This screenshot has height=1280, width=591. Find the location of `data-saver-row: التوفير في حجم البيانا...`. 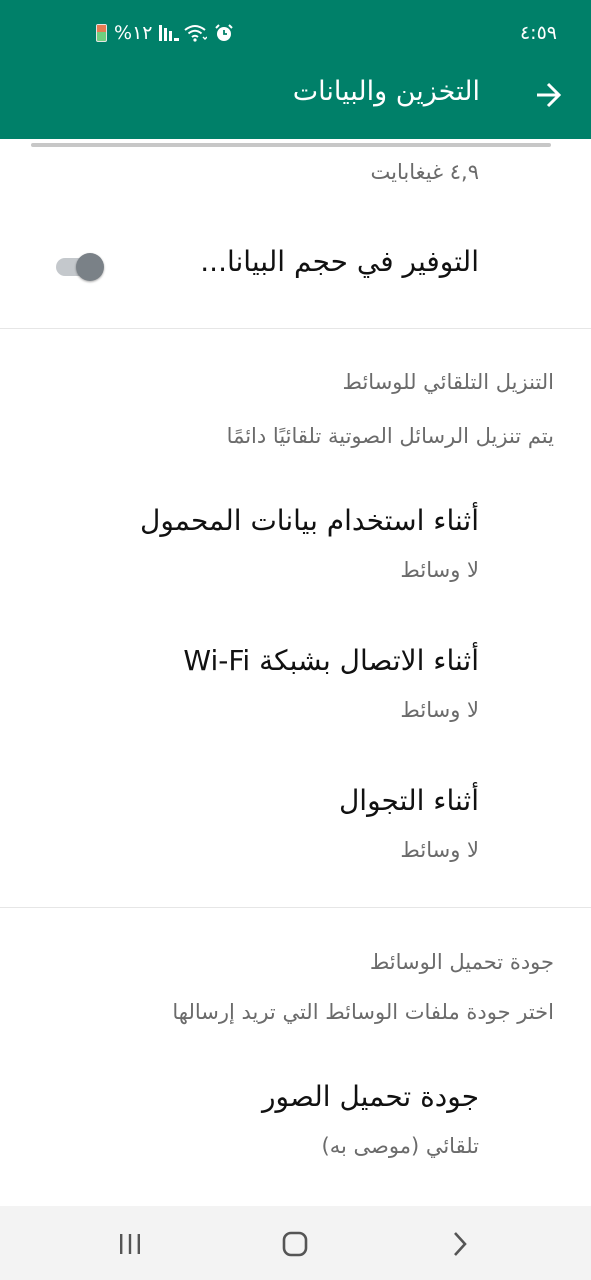

data-saver-row: التوفير في حجم البيانا... is located at coordinates (295, 265).